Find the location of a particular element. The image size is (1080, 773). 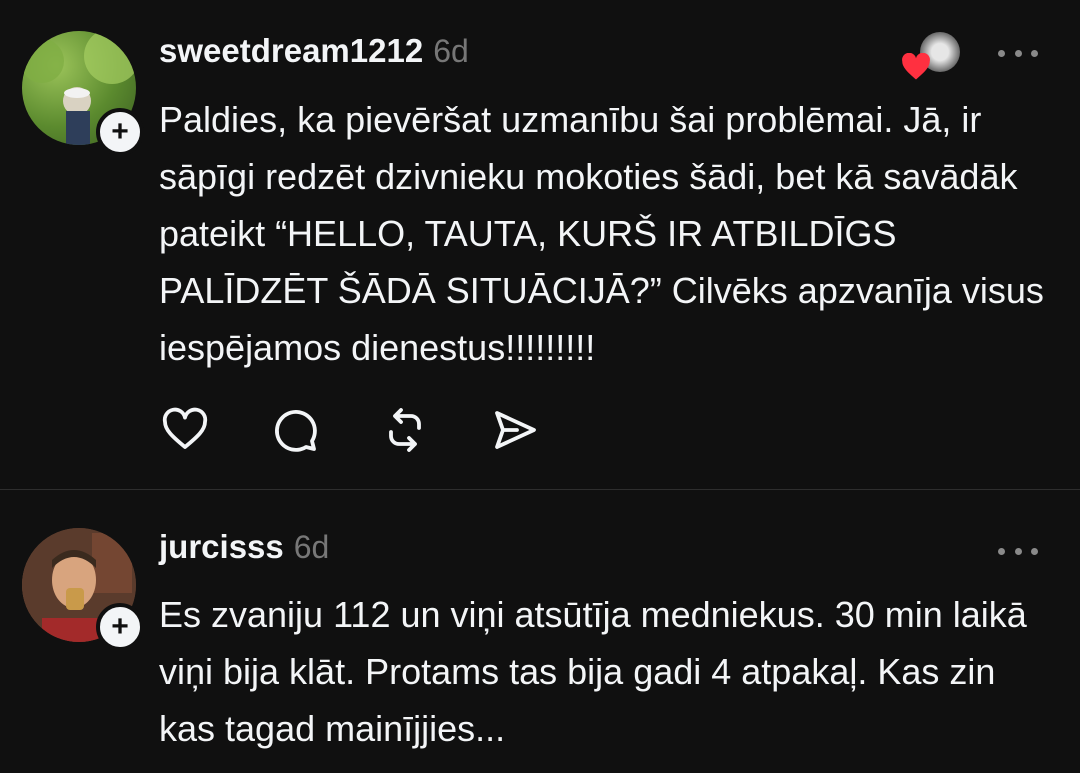

share-icon is located at coordinates (515, 430).